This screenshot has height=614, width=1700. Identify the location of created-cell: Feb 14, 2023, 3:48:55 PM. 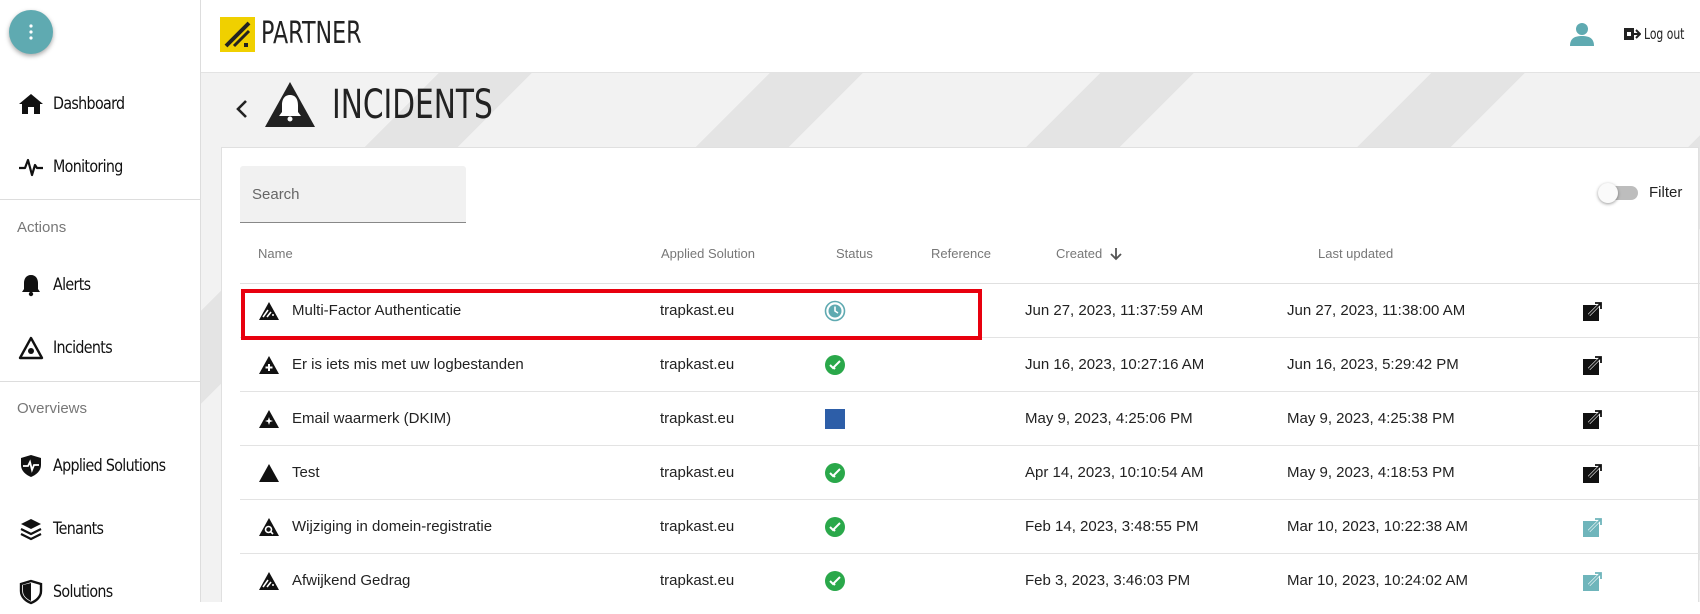
(1112, 526).